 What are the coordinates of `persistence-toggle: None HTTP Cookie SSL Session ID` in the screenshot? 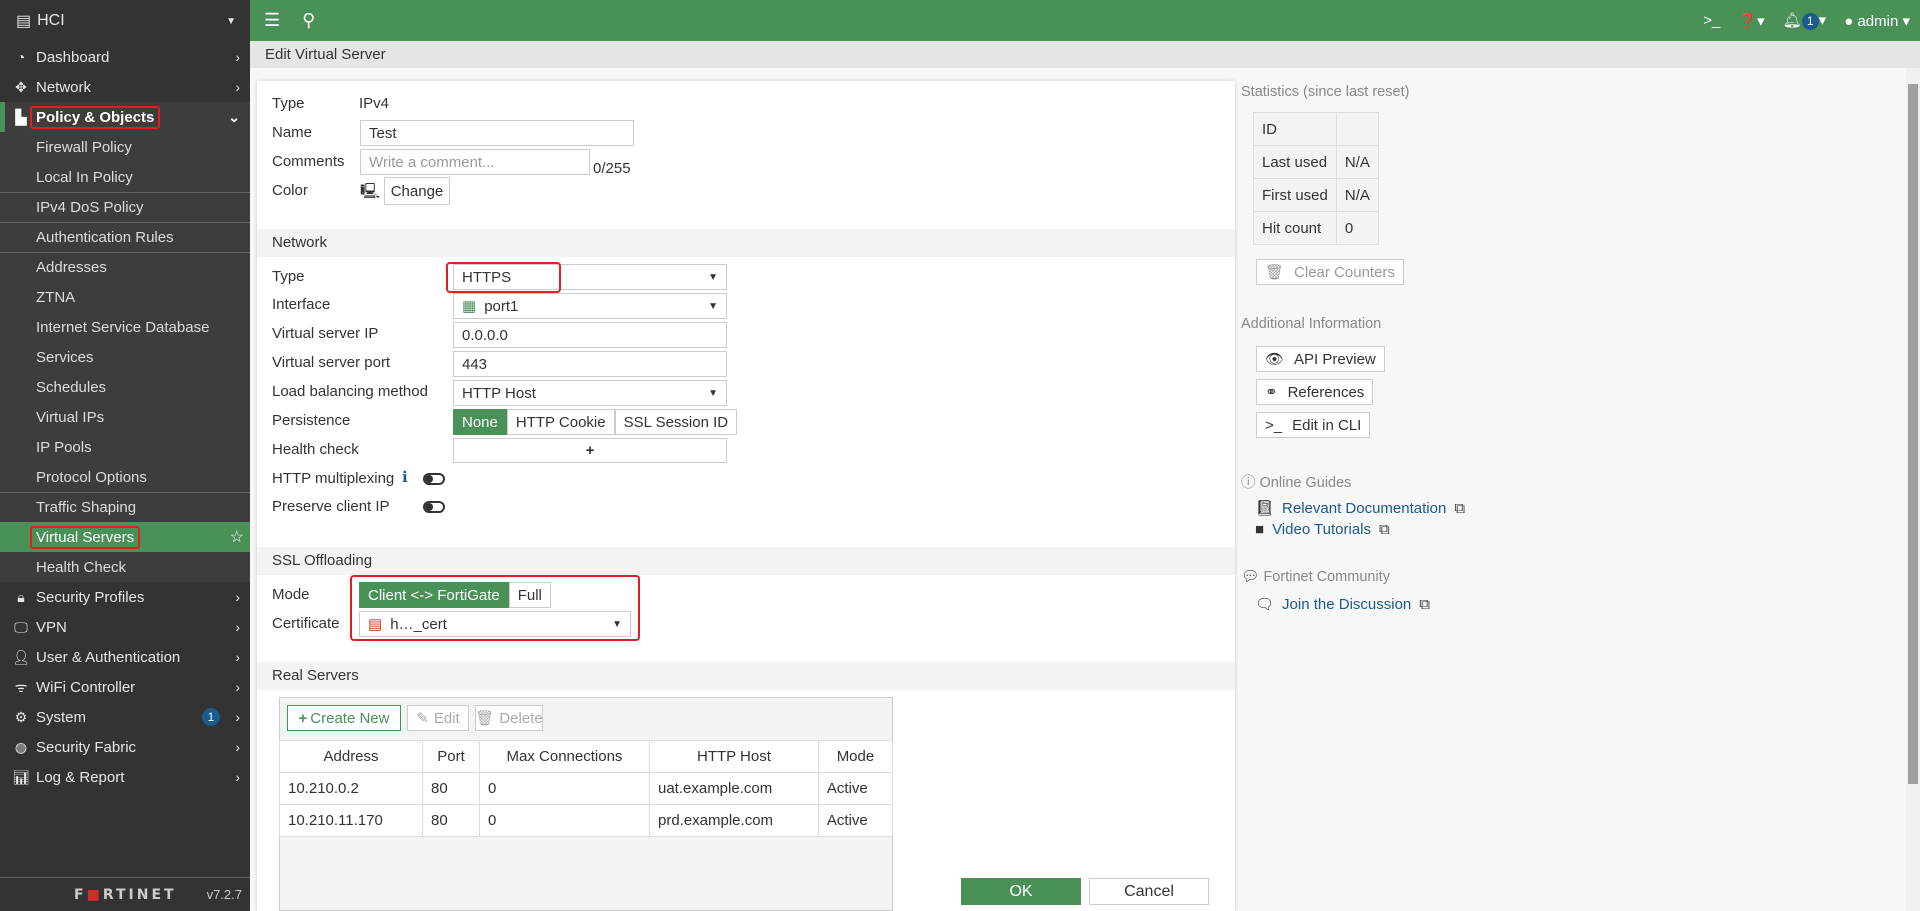 It's located at (595, 422).